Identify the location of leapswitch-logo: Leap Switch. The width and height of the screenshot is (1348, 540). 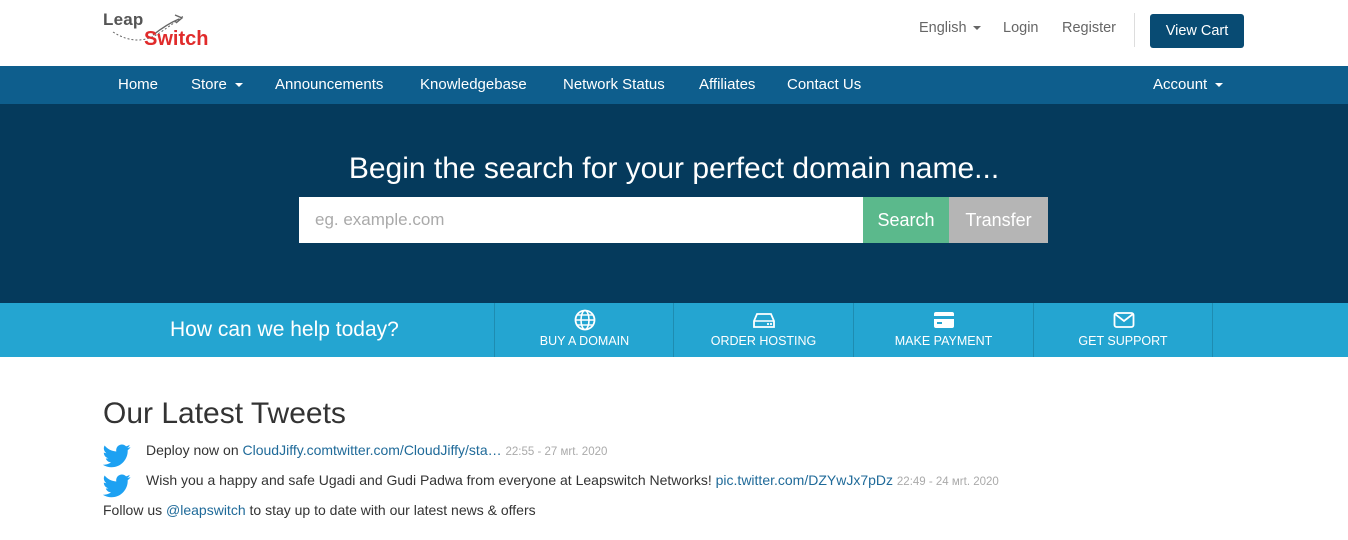
(163, 32).